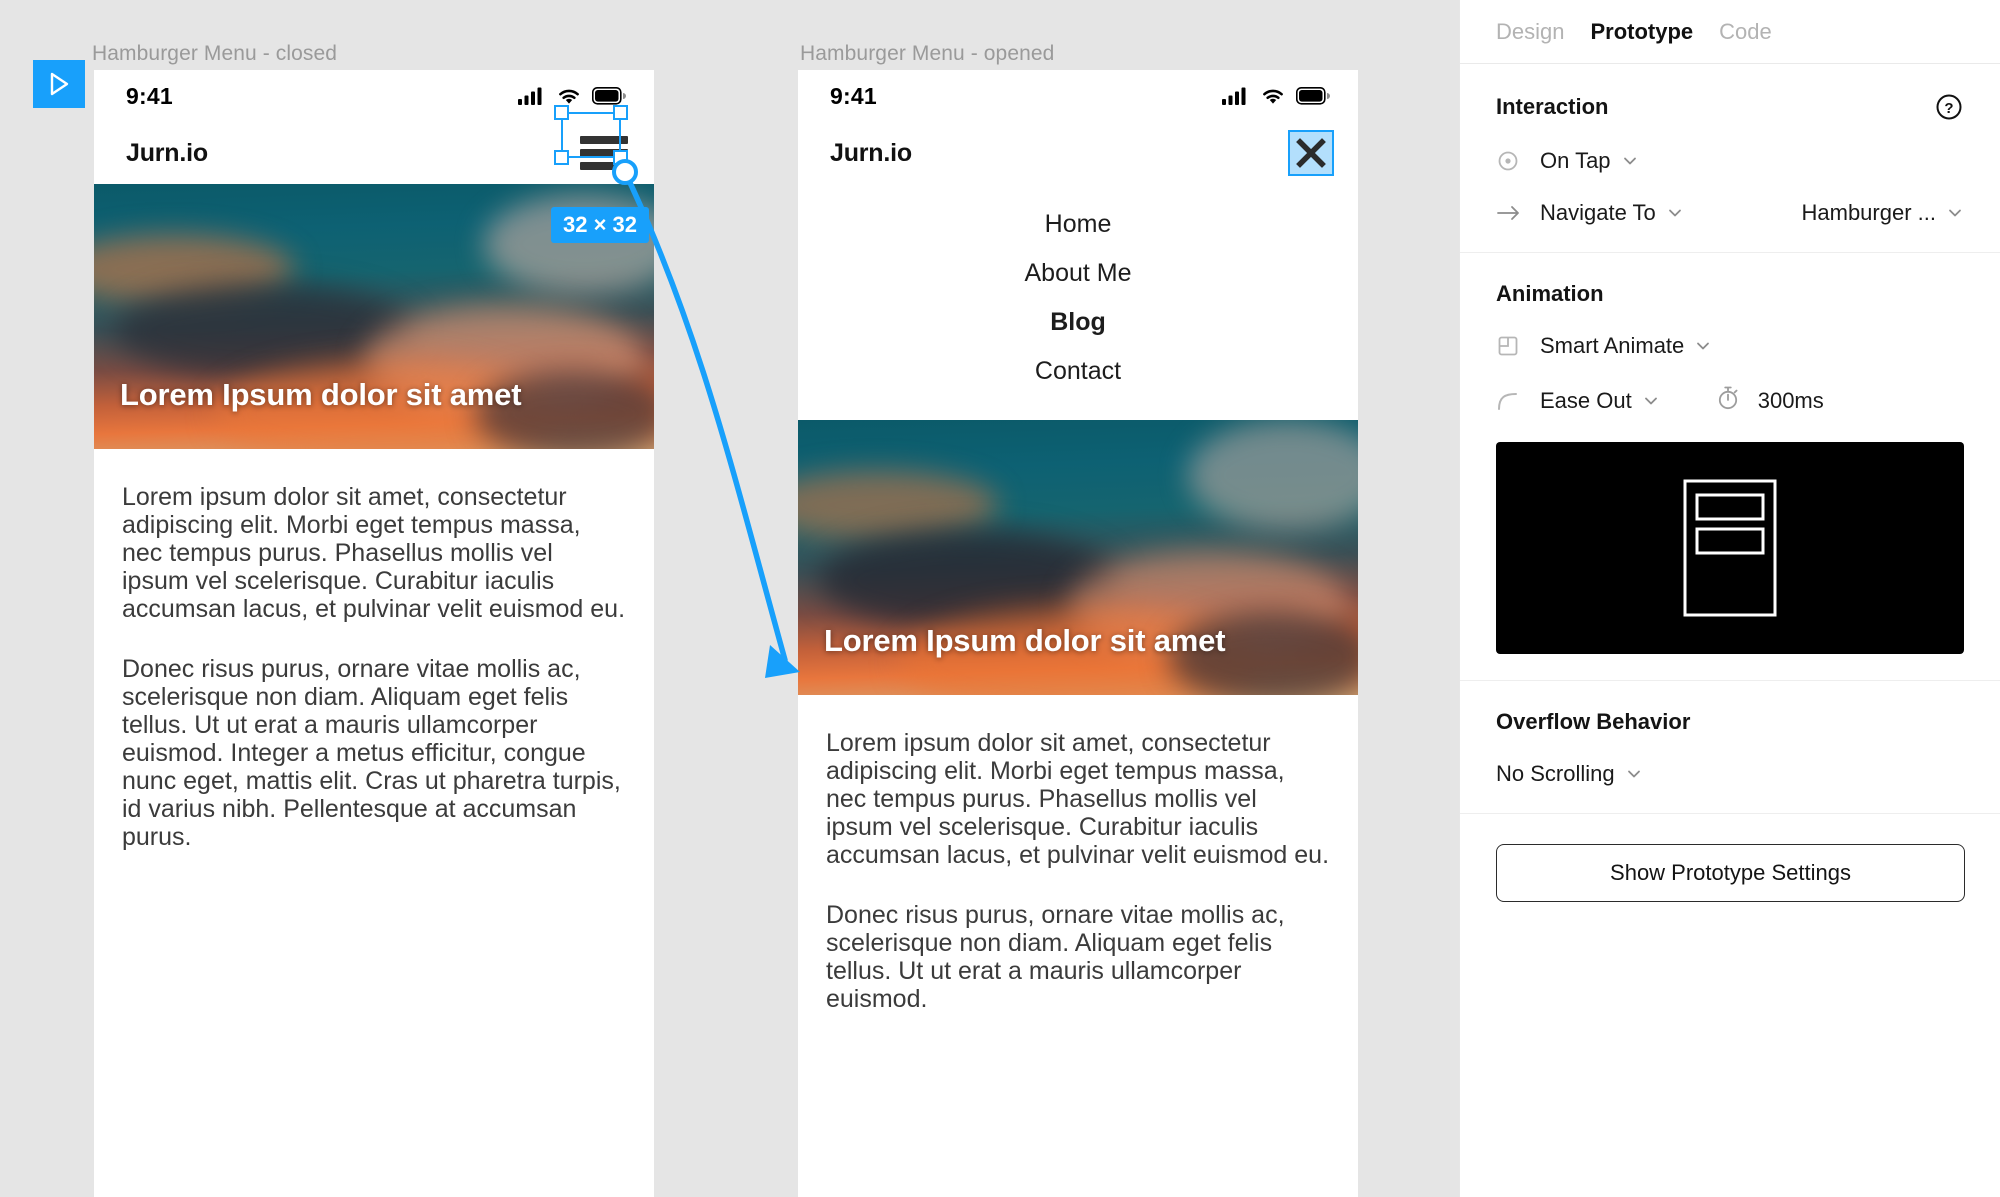 This screenshot has width=2000, height=1197. I want to click on animation-preview, so click(1730, 548).